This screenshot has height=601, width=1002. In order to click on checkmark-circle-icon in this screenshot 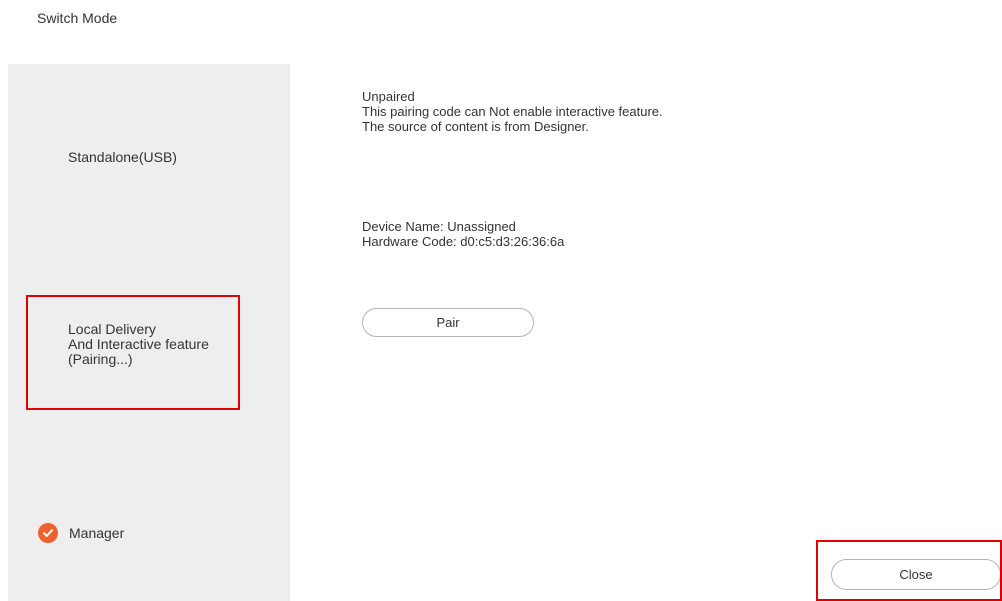, I will do `click(48, 533)`.